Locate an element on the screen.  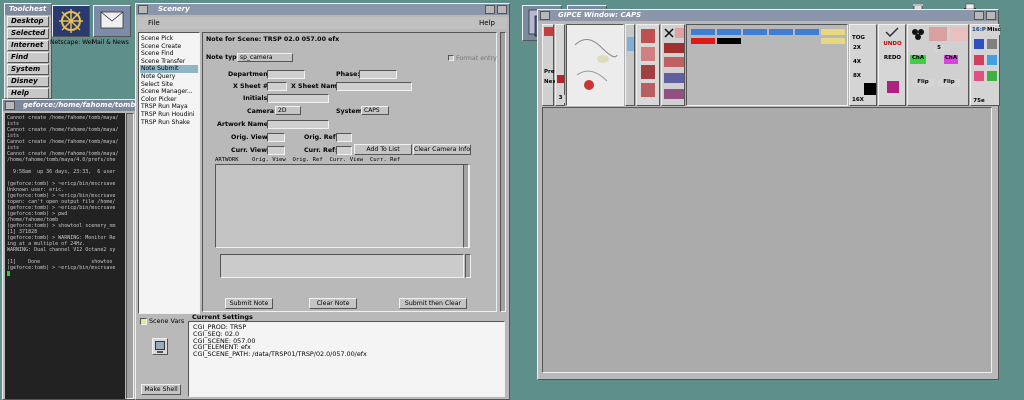
lasso-tool-icon is located at coordinates (674, 94).